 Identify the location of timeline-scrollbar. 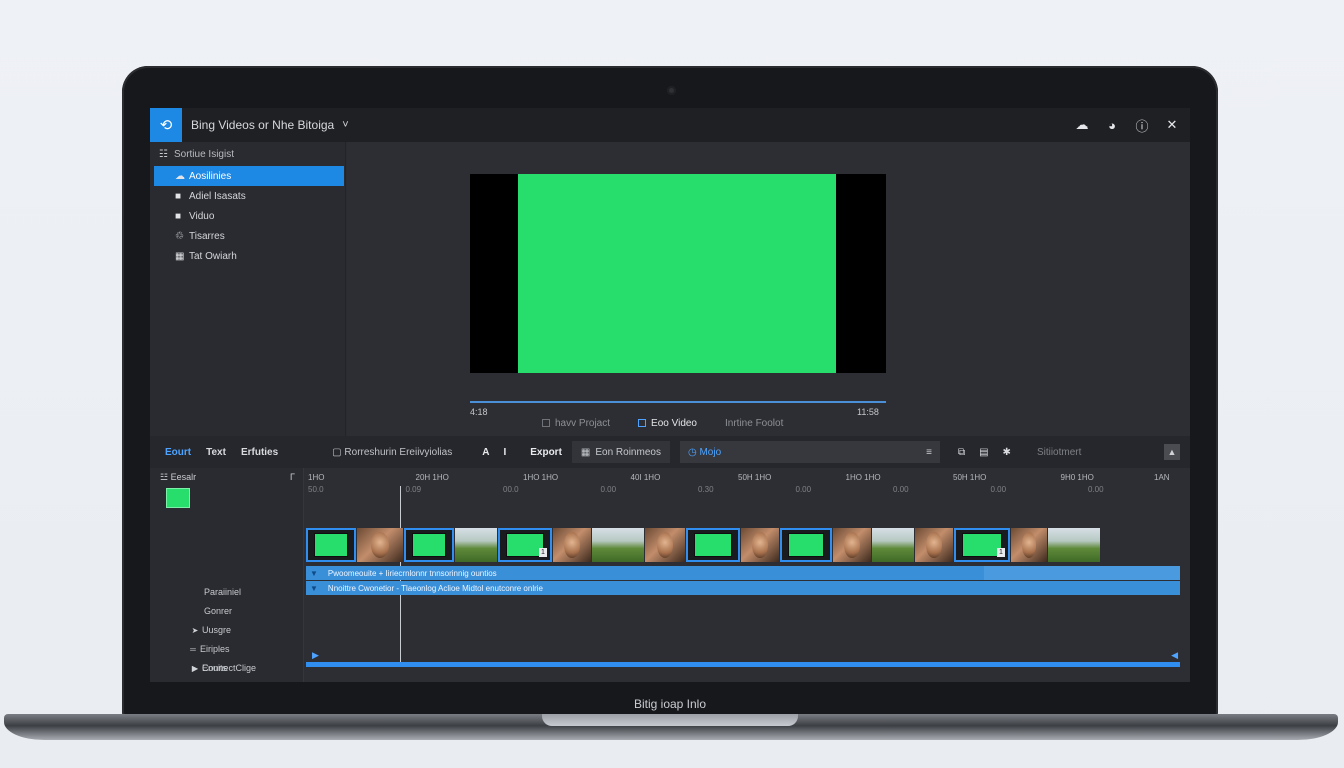
(743, 664).